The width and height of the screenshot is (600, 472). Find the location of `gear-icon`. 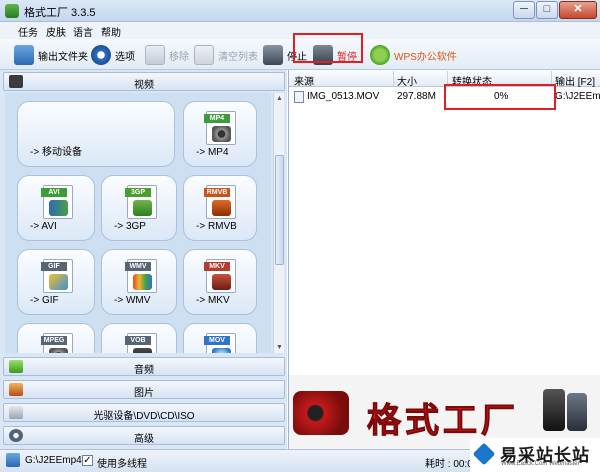

gear-icon is located at coordinates (101, 55).